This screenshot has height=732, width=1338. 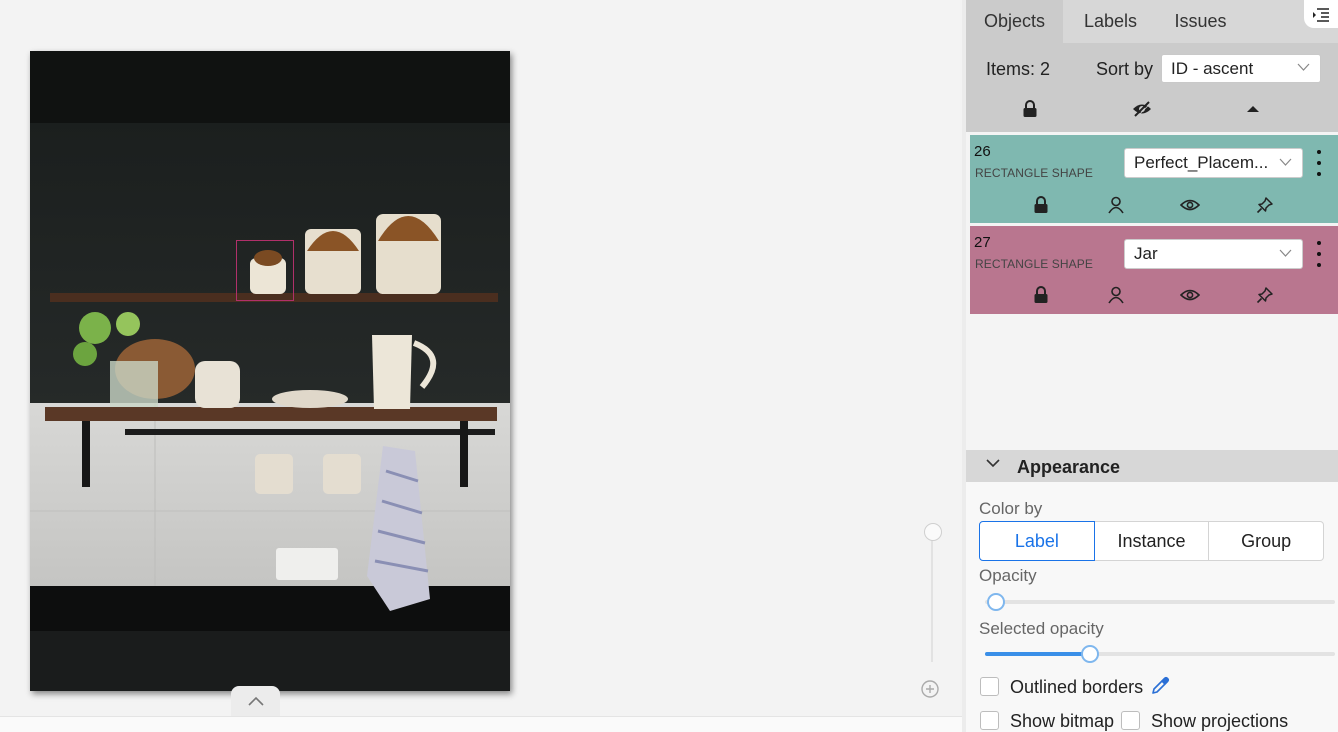 I want to click on items-count: Items: 2, so click(x=1018, y=69).